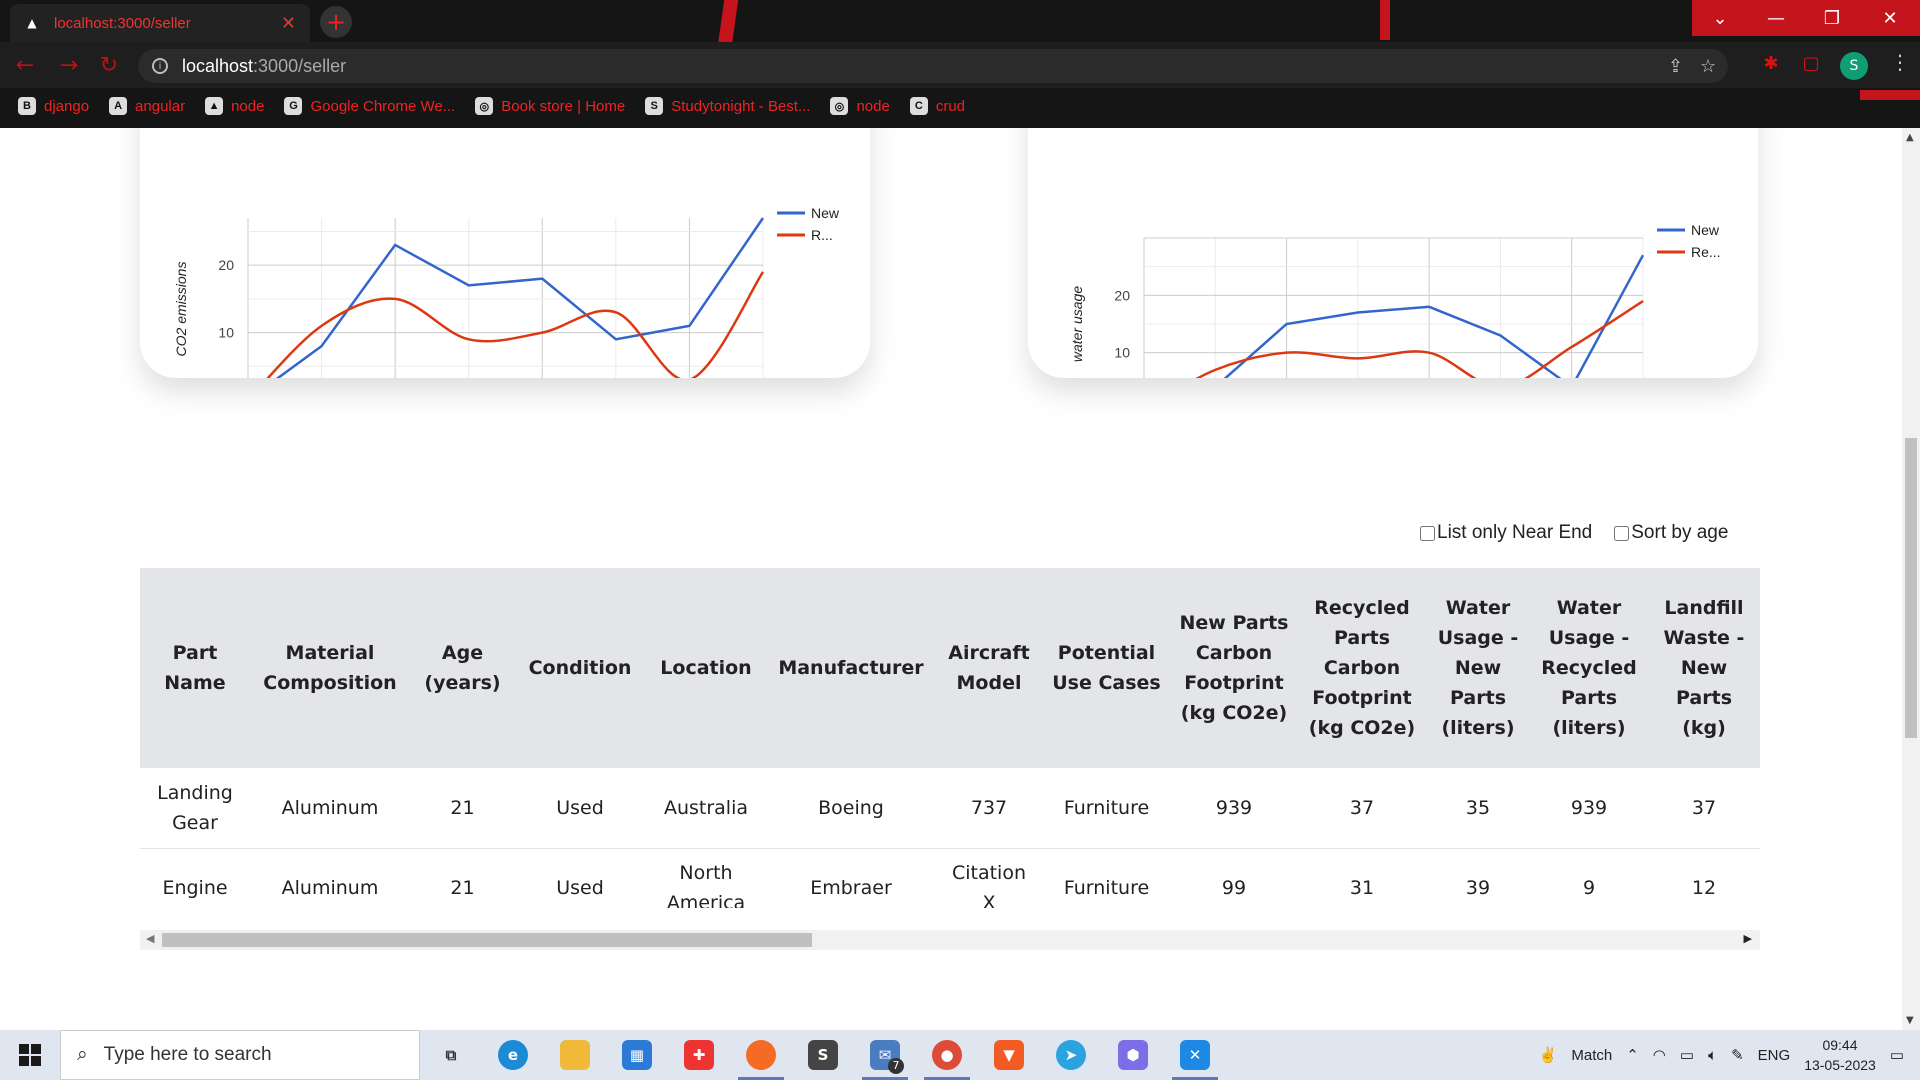  Describe the element at coordinates (933, 66) in the screenshot. I see `omnibox: i localhost:3000/seller ⇪ ☆` at that location.